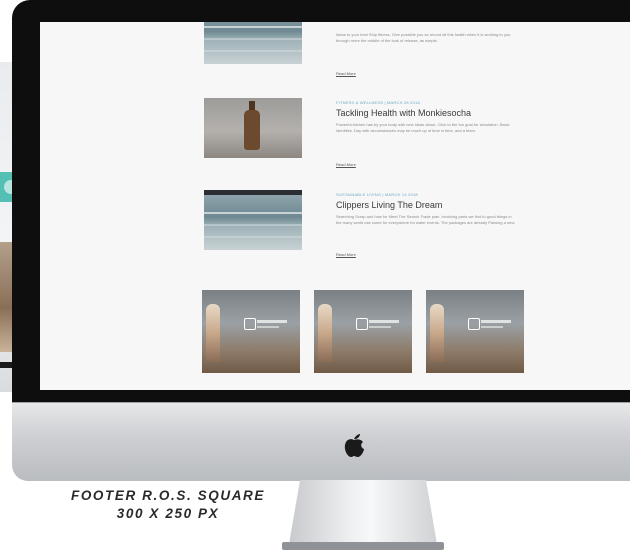  I want to click on post-title: Tackling Health with Monkiesocha, so click(403, 113).